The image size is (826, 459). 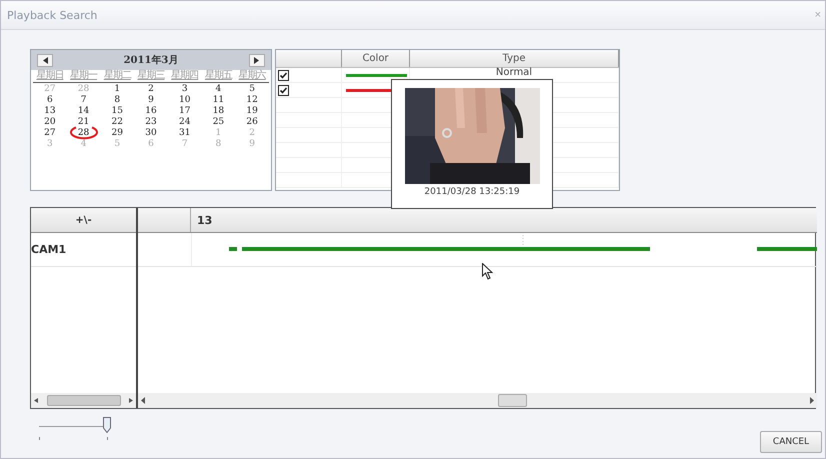 I want to click on weekday-label: 星期四, so click(x=185, y=76).